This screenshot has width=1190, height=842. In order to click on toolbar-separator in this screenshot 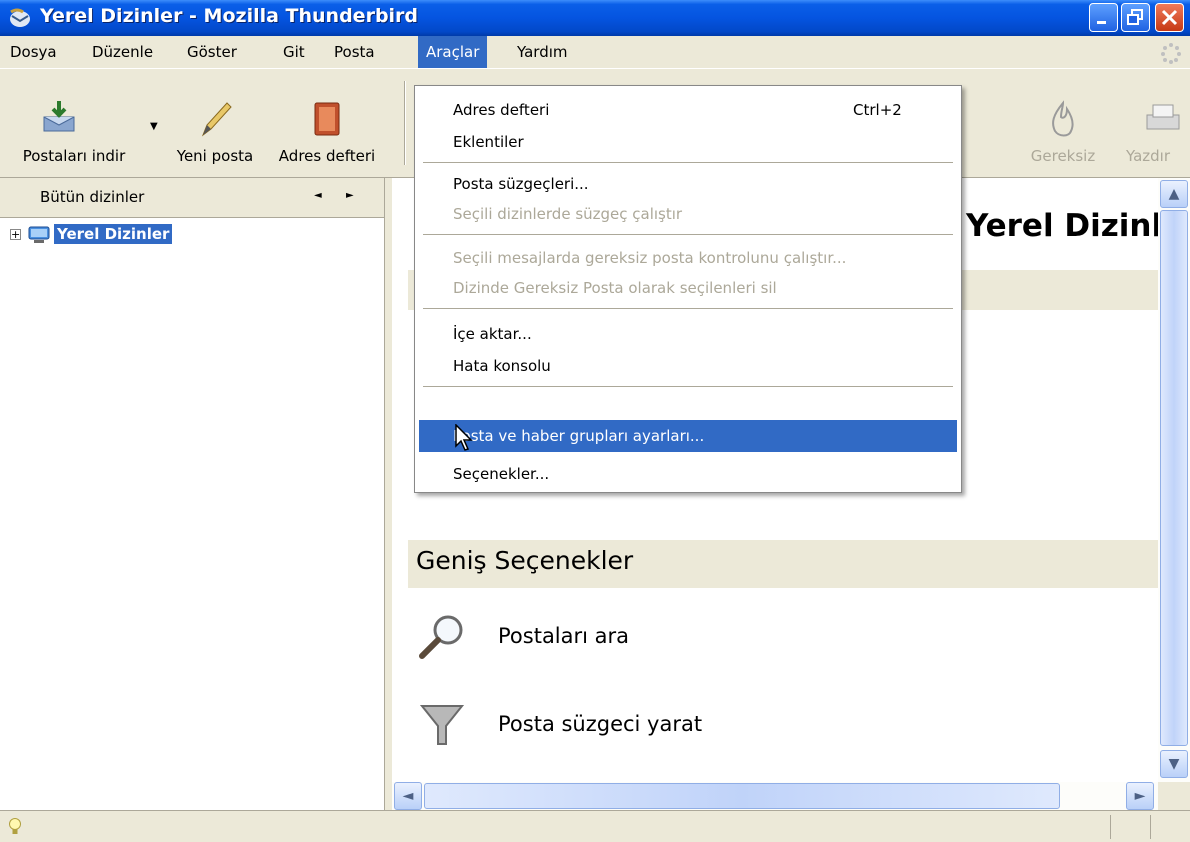, I will do `click(405, 123)`.